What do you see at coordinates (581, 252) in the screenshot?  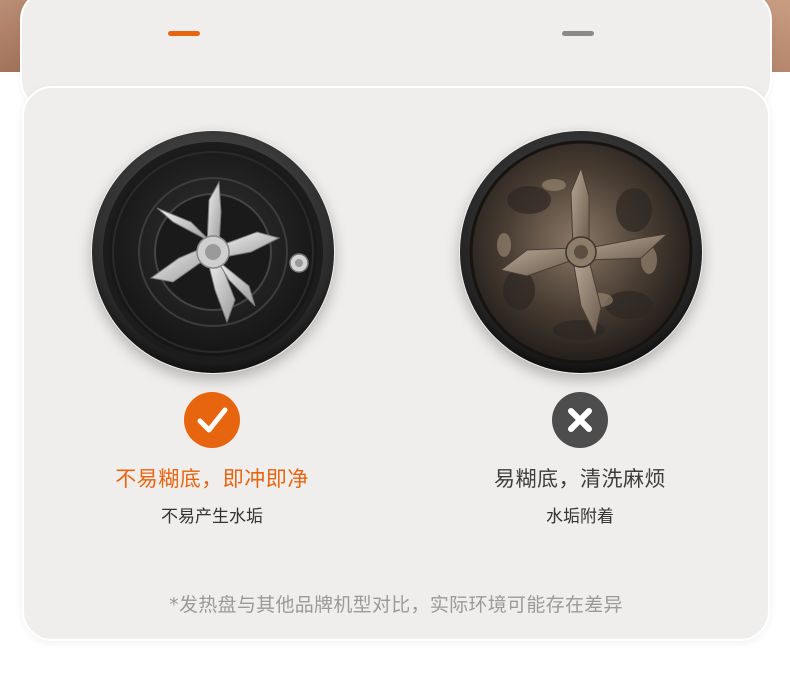 I see `dirty-blade-base-image` at bounding box center [581, 252].